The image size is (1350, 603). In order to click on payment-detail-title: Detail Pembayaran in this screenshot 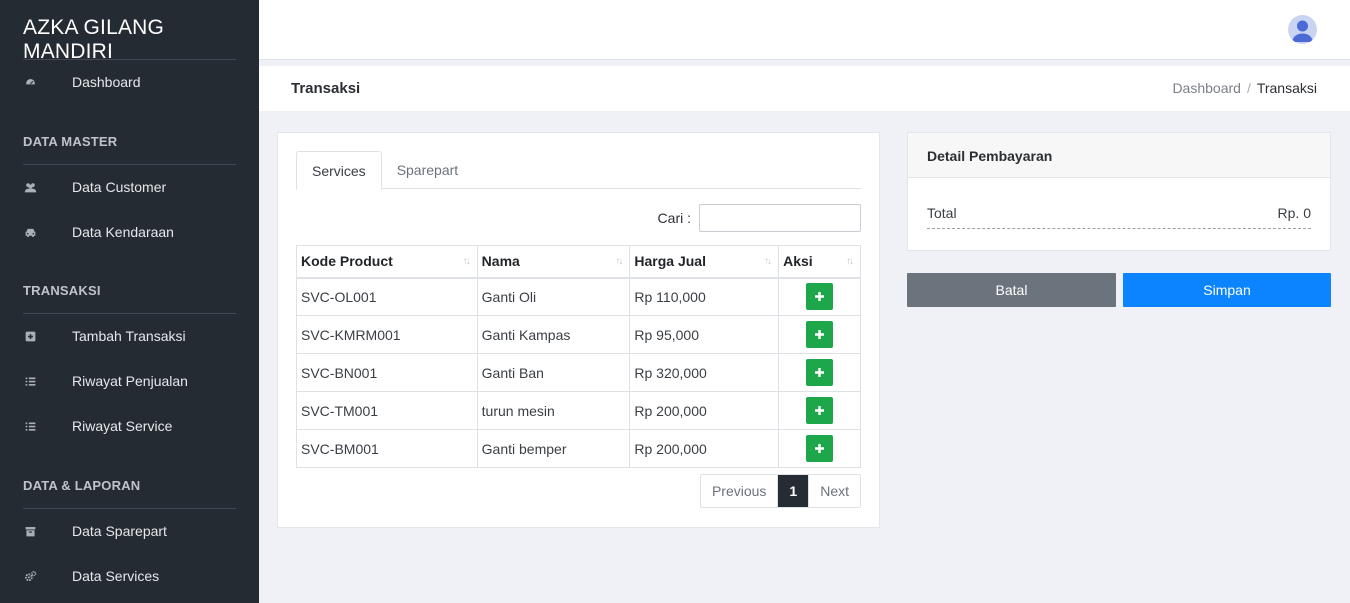, I will do `click(1119, 155)`.